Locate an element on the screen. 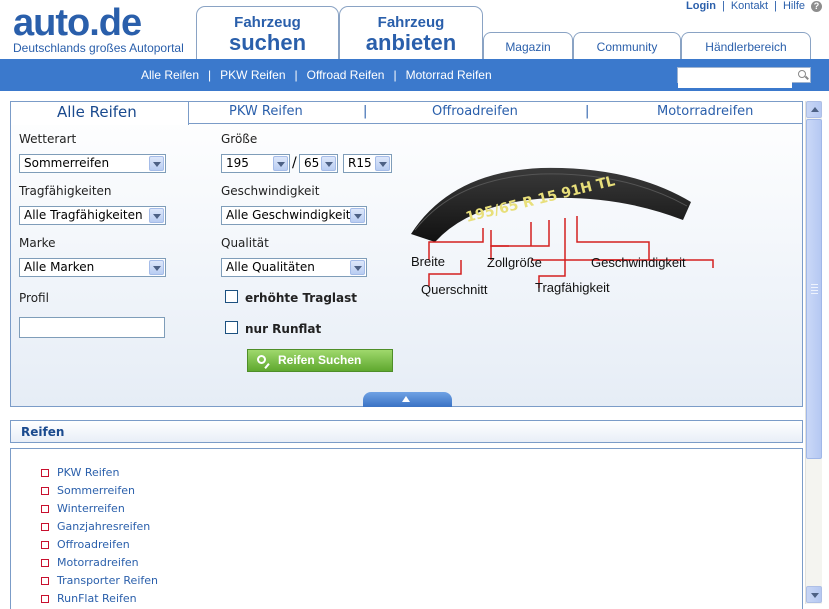  speed-select: Alle Geschwindigkeiten is located at coordinates (294, 215).